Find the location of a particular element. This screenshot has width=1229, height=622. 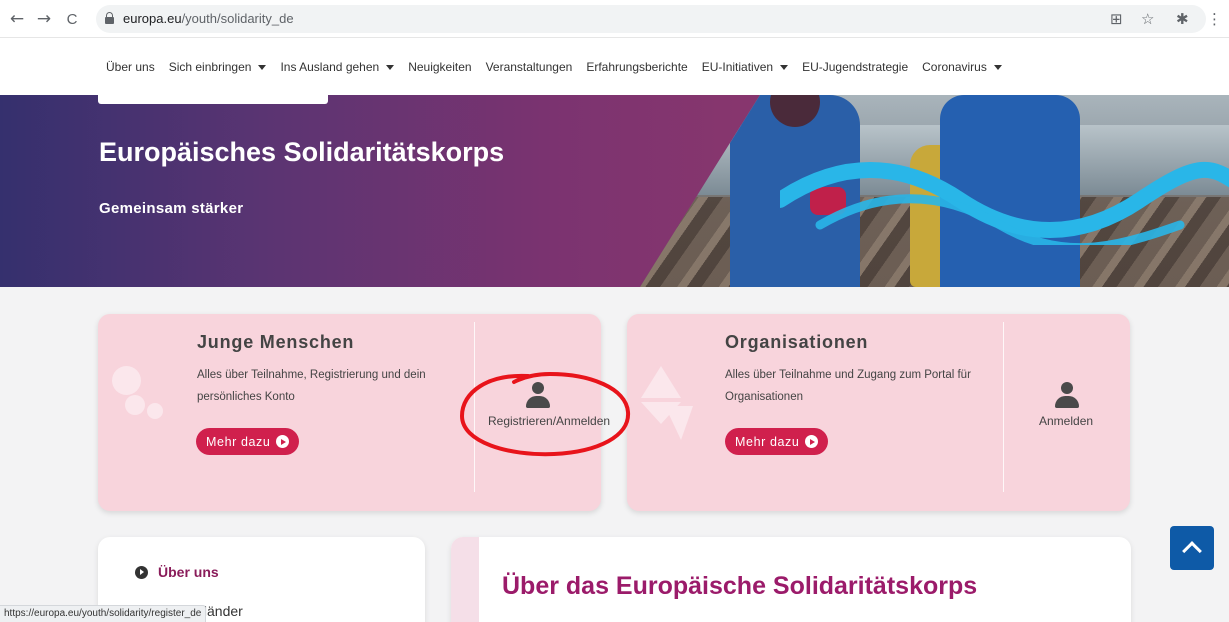

url-text: europa.eu/youth/solidarity_de is located at coordinates (208, 18).